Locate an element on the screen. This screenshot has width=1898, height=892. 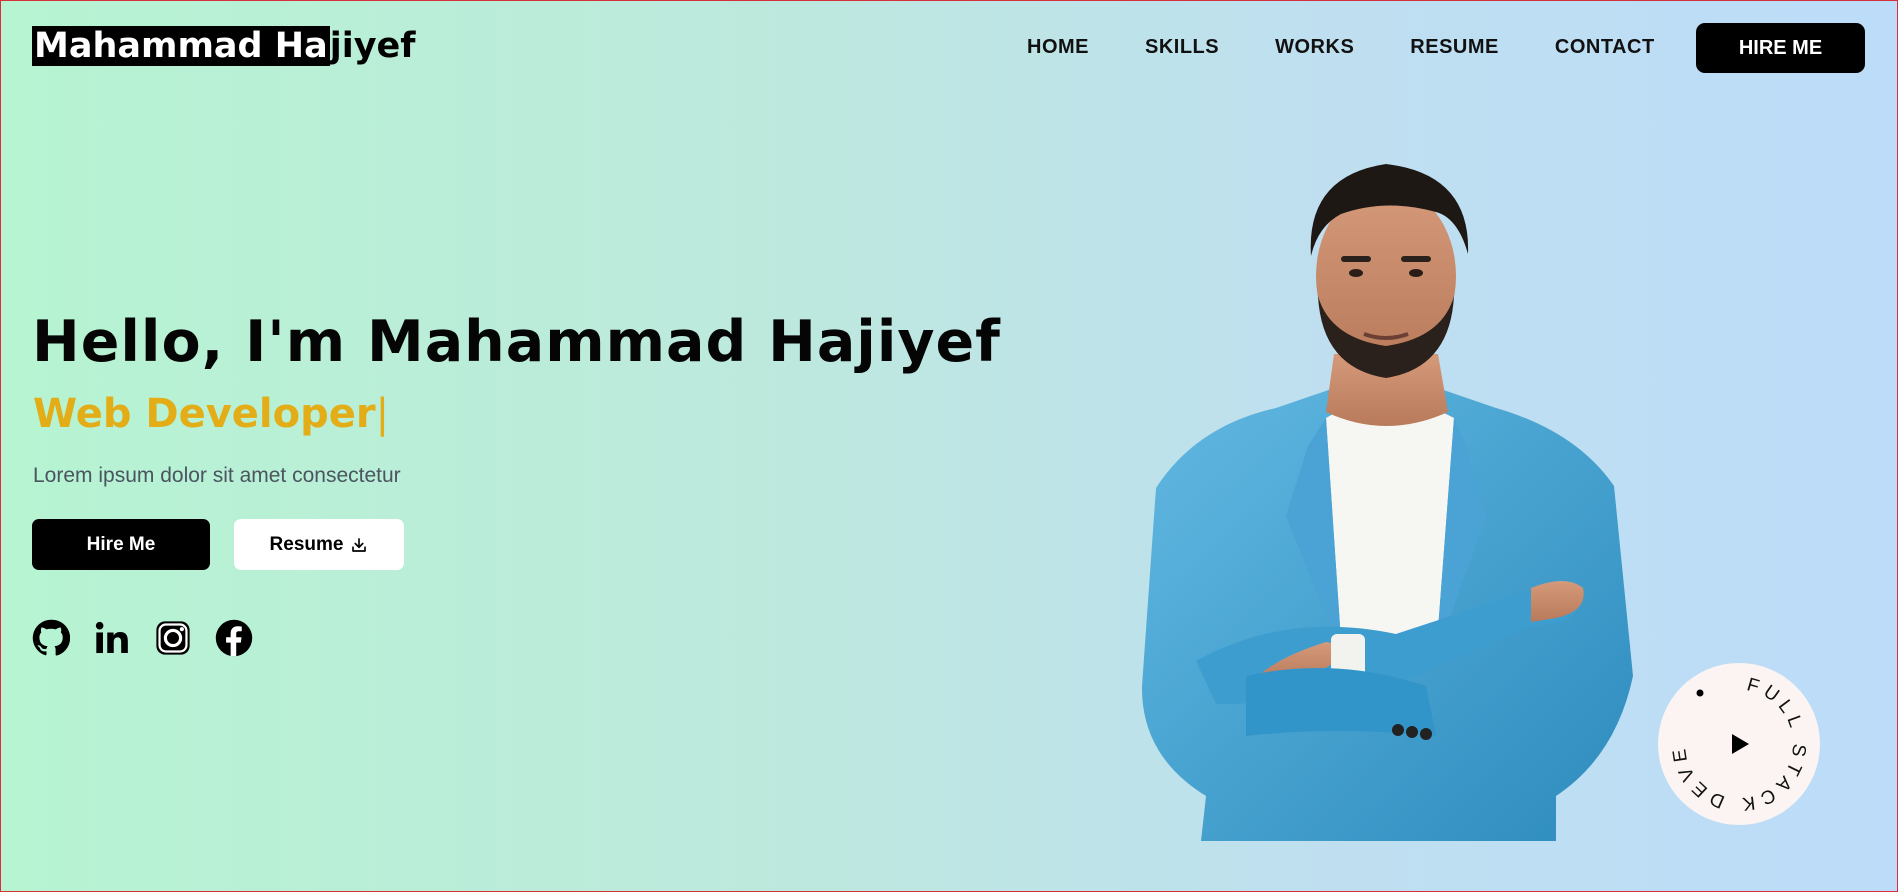
hire-me-label: Hire Me is located at coordinates (121, 544).